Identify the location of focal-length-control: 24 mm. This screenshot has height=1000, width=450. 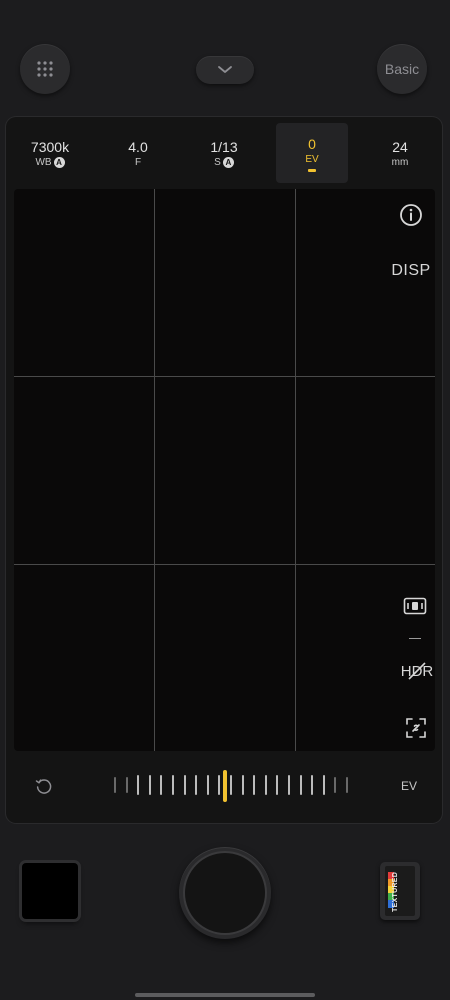
(400, 153).